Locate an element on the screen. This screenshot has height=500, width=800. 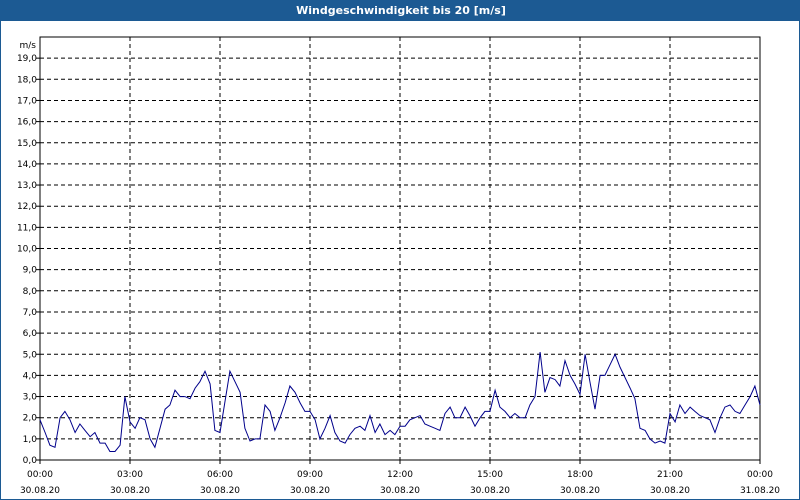
y-tick-label: 5,0 is located at coordinates (30, 355).